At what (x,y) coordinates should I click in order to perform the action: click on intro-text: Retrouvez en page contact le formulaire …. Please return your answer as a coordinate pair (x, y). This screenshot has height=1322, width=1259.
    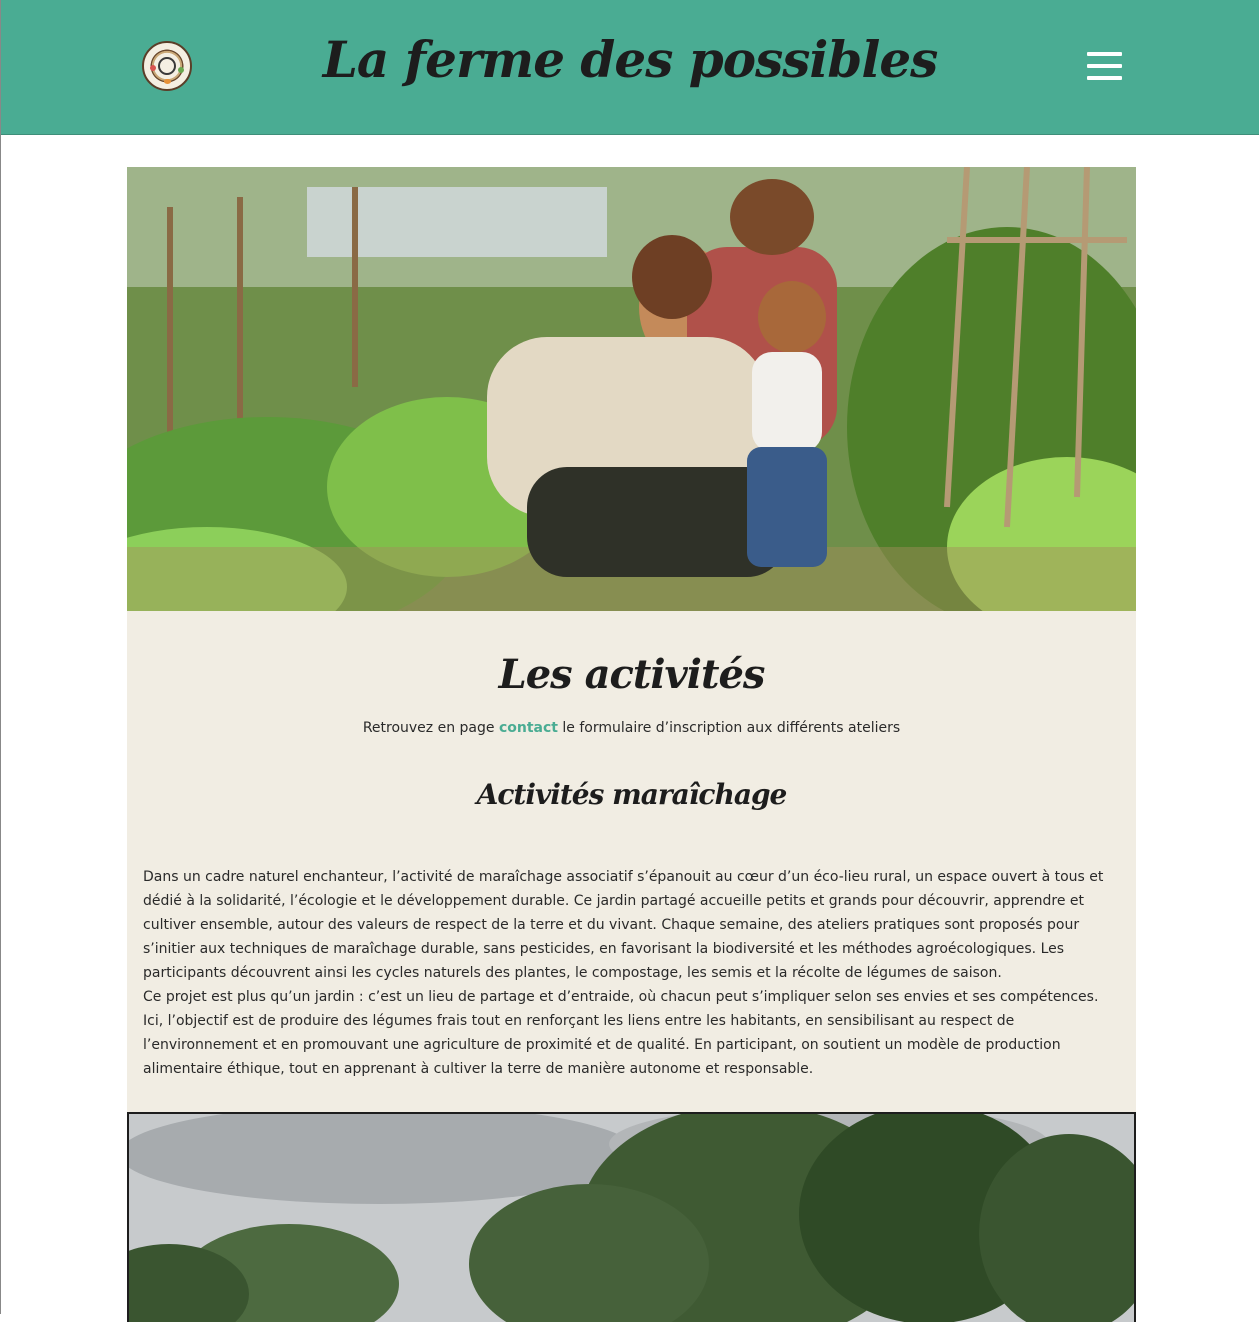
    Looking at the image, I should click on (631, 728).